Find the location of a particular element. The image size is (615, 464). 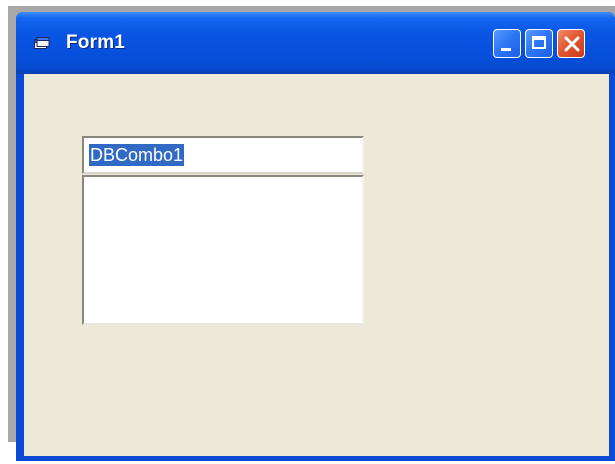

maximize-icon is located at coordinates (539, 42).